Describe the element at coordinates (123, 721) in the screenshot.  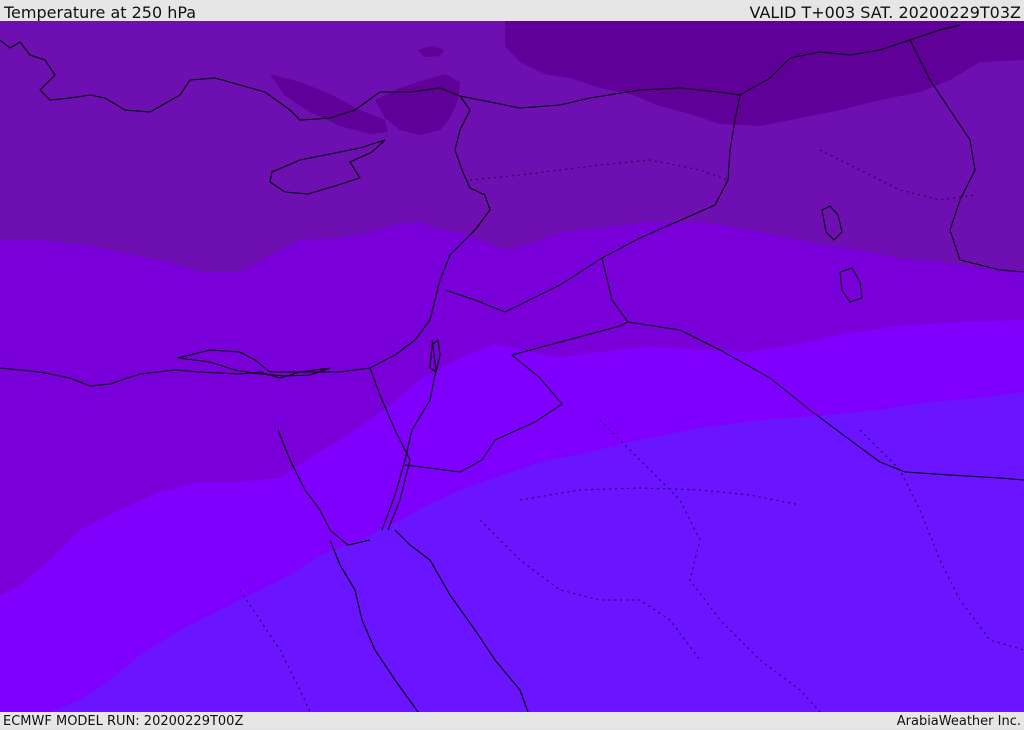
I see `model-run: ECMWF MODEL RUN: 20200229T00Z` at that location.